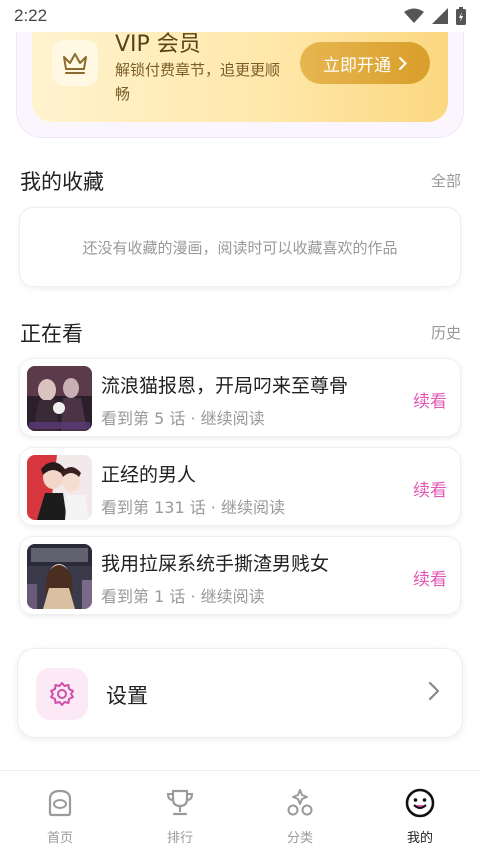  What do you see at coordinates (225, 386) in the screenshot?
I see `comic-title: 流浪猫报恩，开局叼来至尊骨` at bounding box center [225, 386].